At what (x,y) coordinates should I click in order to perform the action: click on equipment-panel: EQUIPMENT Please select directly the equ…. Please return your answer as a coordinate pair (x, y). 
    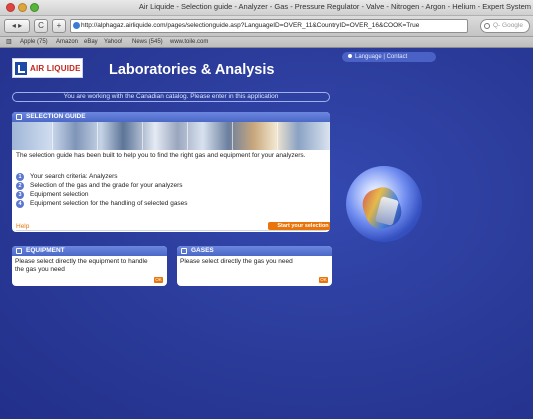
    Looking at the image, I should click on (89, 266).